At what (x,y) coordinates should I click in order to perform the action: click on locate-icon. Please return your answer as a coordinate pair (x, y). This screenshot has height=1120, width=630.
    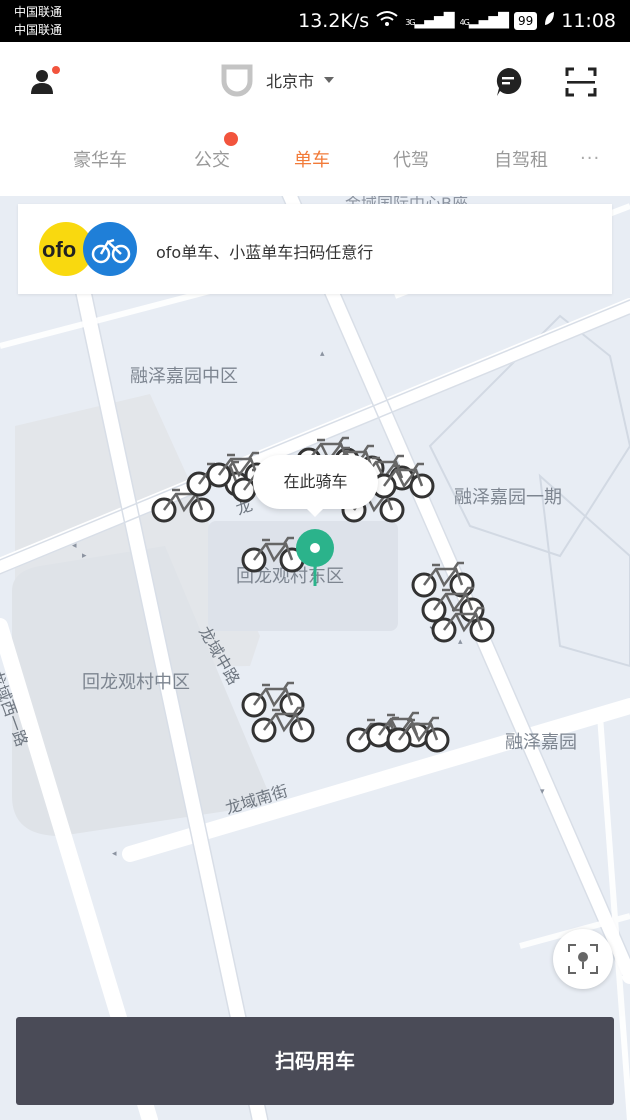
    Looking at the image, I should click on (583, 959).